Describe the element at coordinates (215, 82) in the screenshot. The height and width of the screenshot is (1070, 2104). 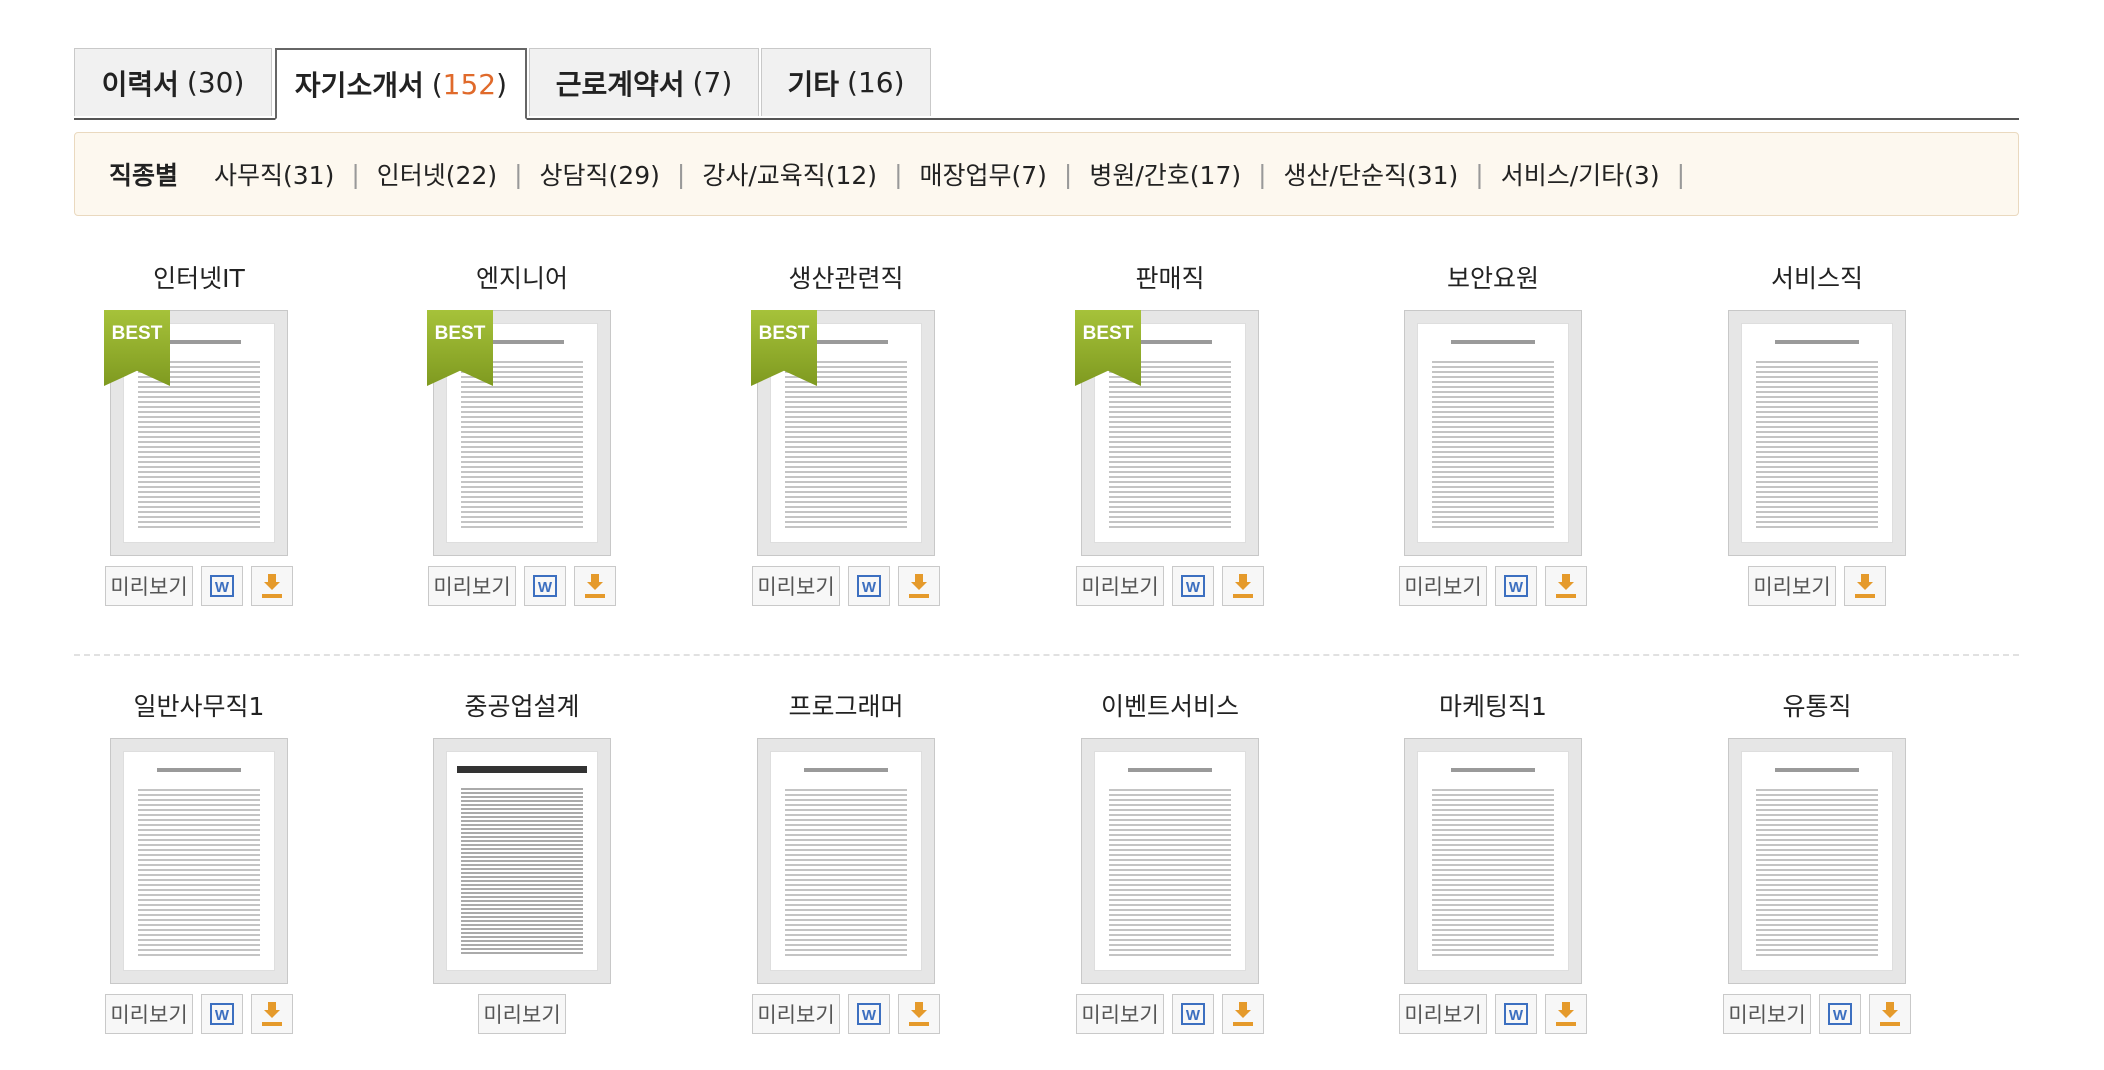
I see `tab-count: (30)` at that location.